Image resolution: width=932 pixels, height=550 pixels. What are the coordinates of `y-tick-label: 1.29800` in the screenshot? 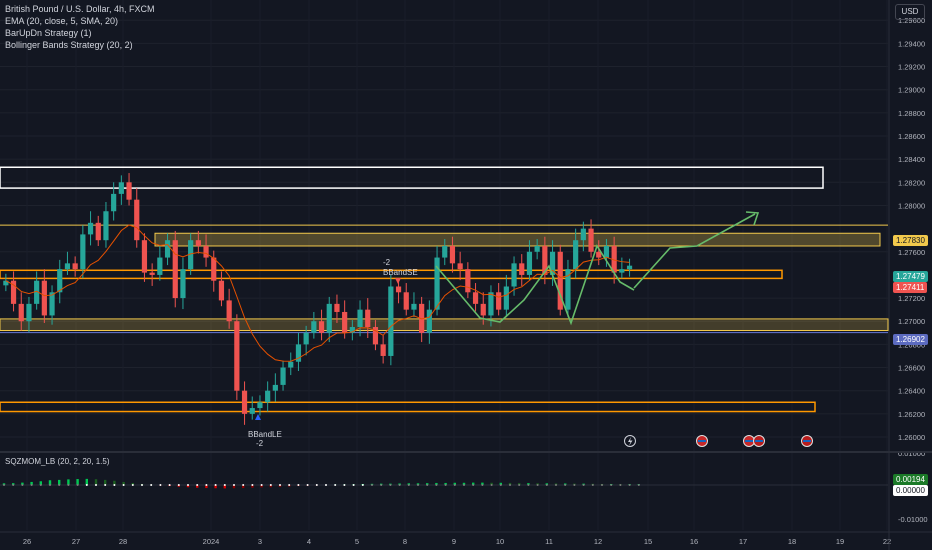 It's located at (911, 1).